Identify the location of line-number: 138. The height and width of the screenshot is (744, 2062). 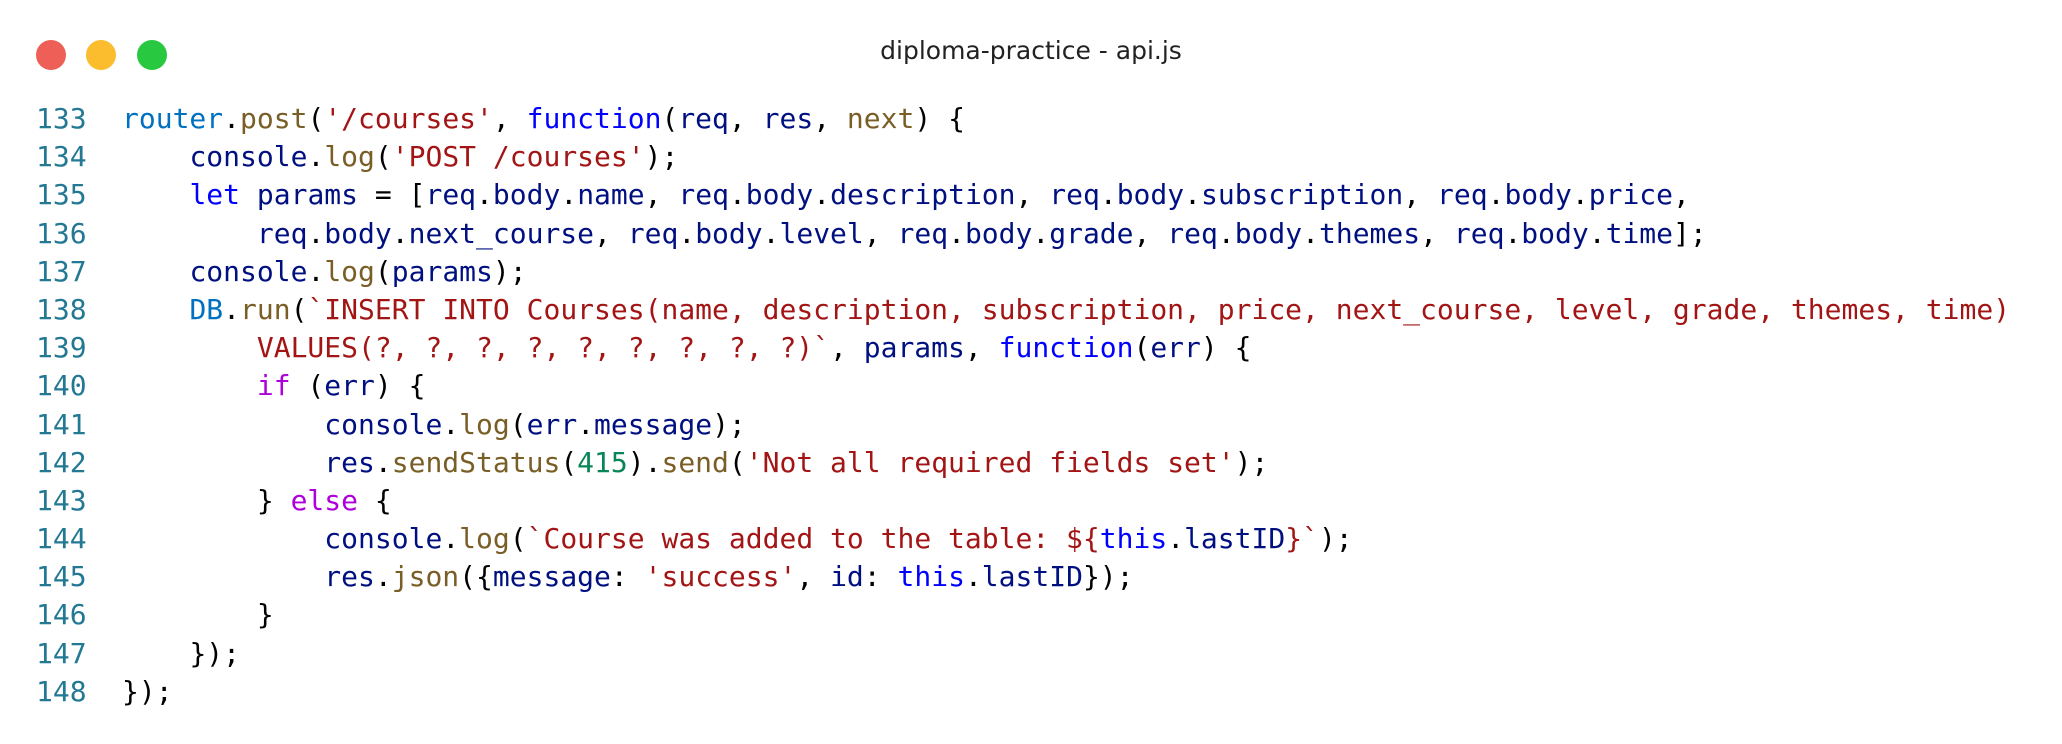
(61, 309).